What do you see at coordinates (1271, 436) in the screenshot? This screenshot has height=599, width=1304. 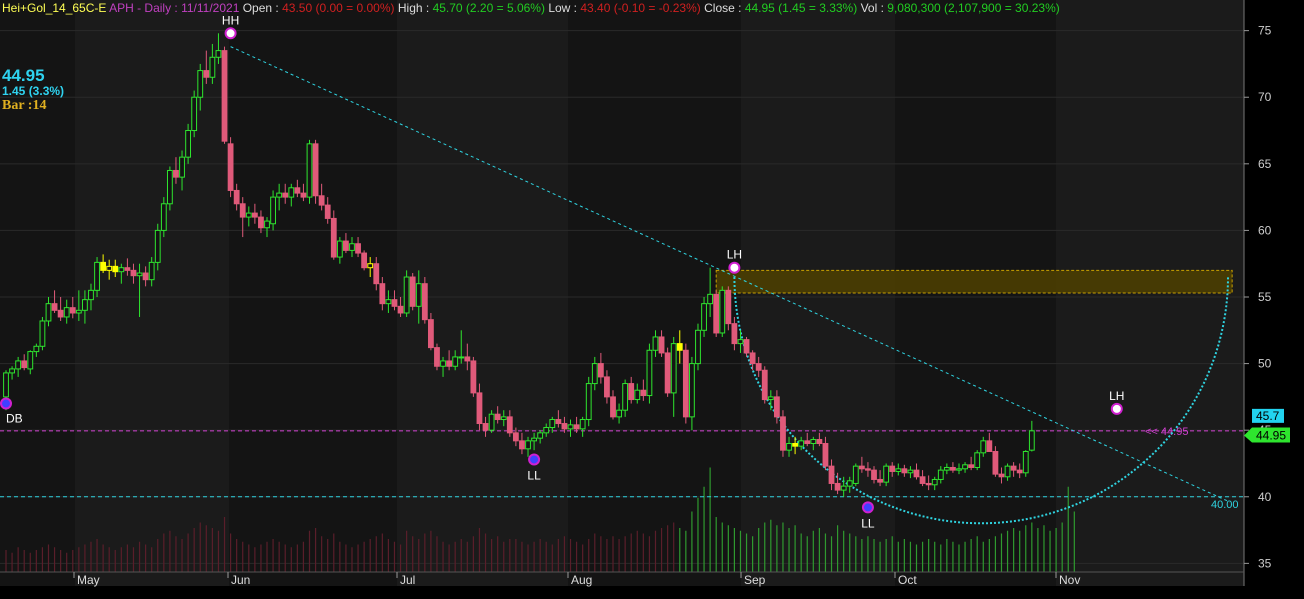 I see `current-price-tag-label: 44.95` at bounding box center [1271, 436].